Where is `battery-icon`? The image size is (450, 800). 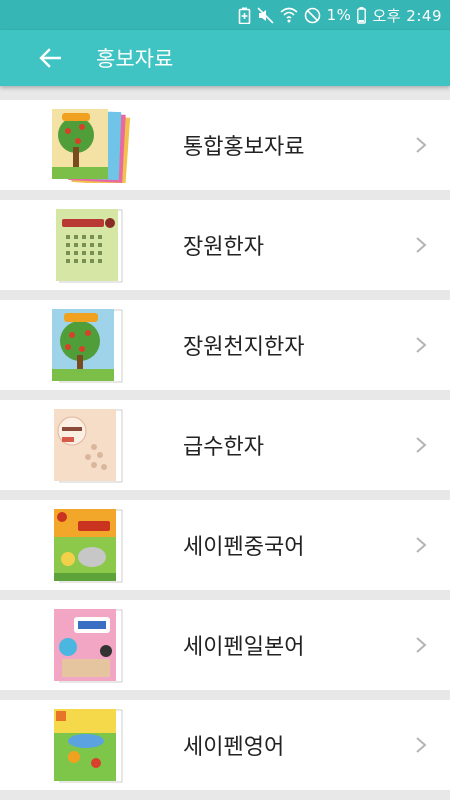
battery-icon is located at coordinates (362, 15).